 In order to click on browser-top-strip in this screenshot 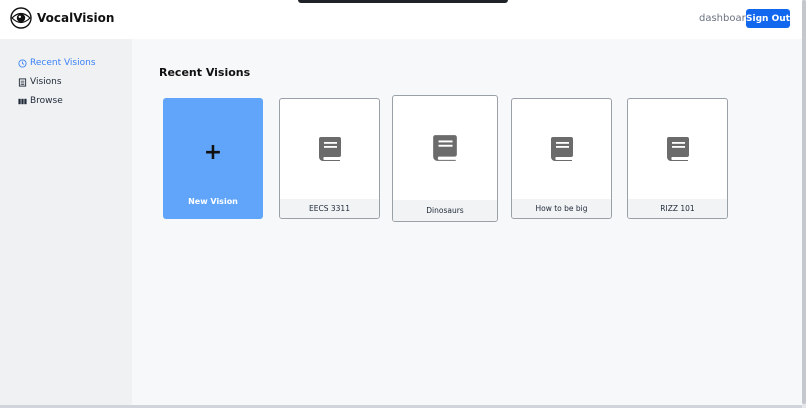, I will do `click(403, 1)`.